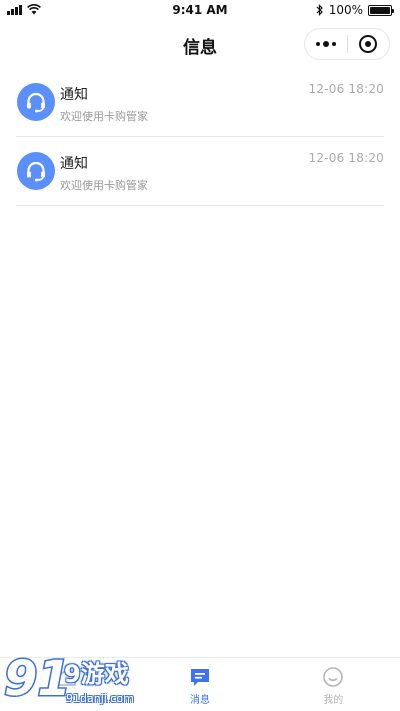 The width and height of the screenshot is (400, 711). I want to click on status-right: 100%, so click(355, 10).